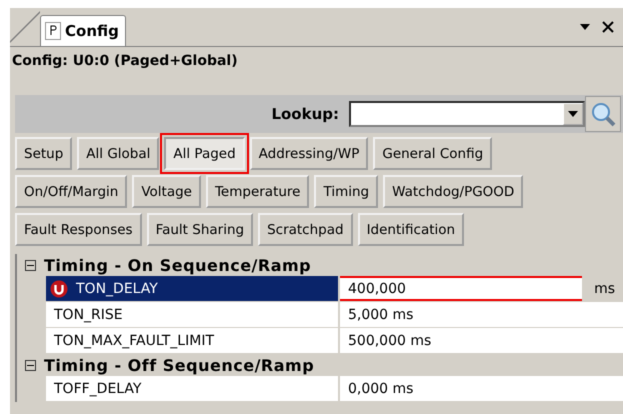 This screenshot has height=414, width=623. I want to click on lookup-label: Lookup:, so click(305, 114).